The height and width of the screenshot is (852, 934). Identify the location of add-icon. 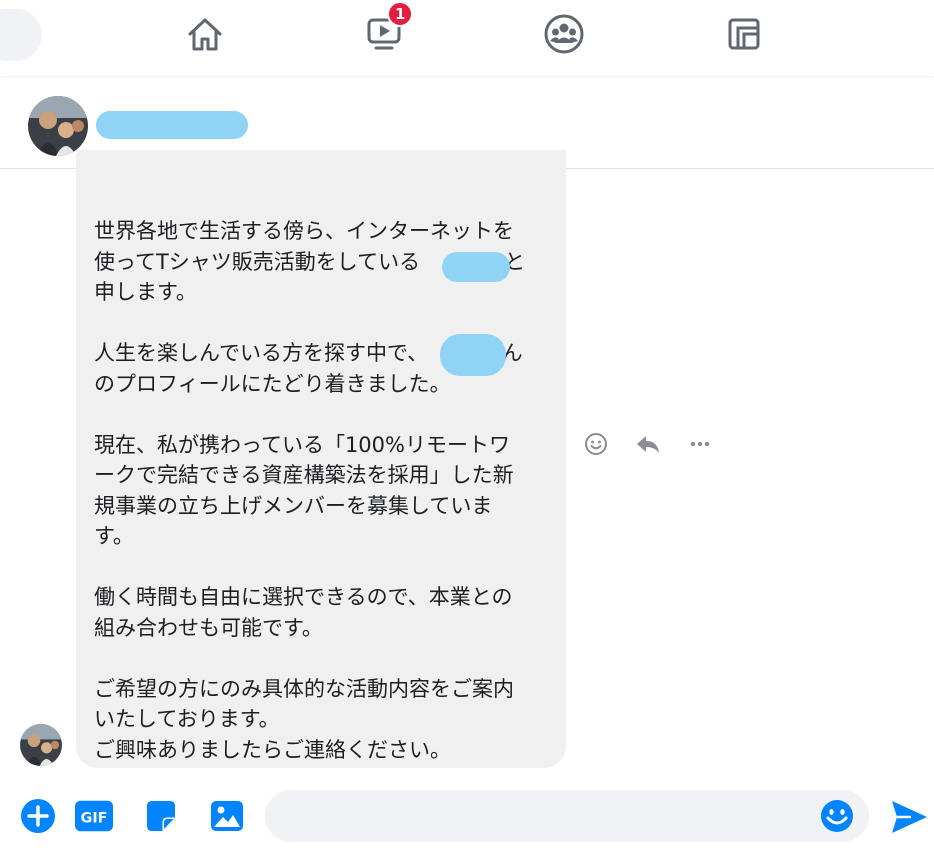
(38, 816).